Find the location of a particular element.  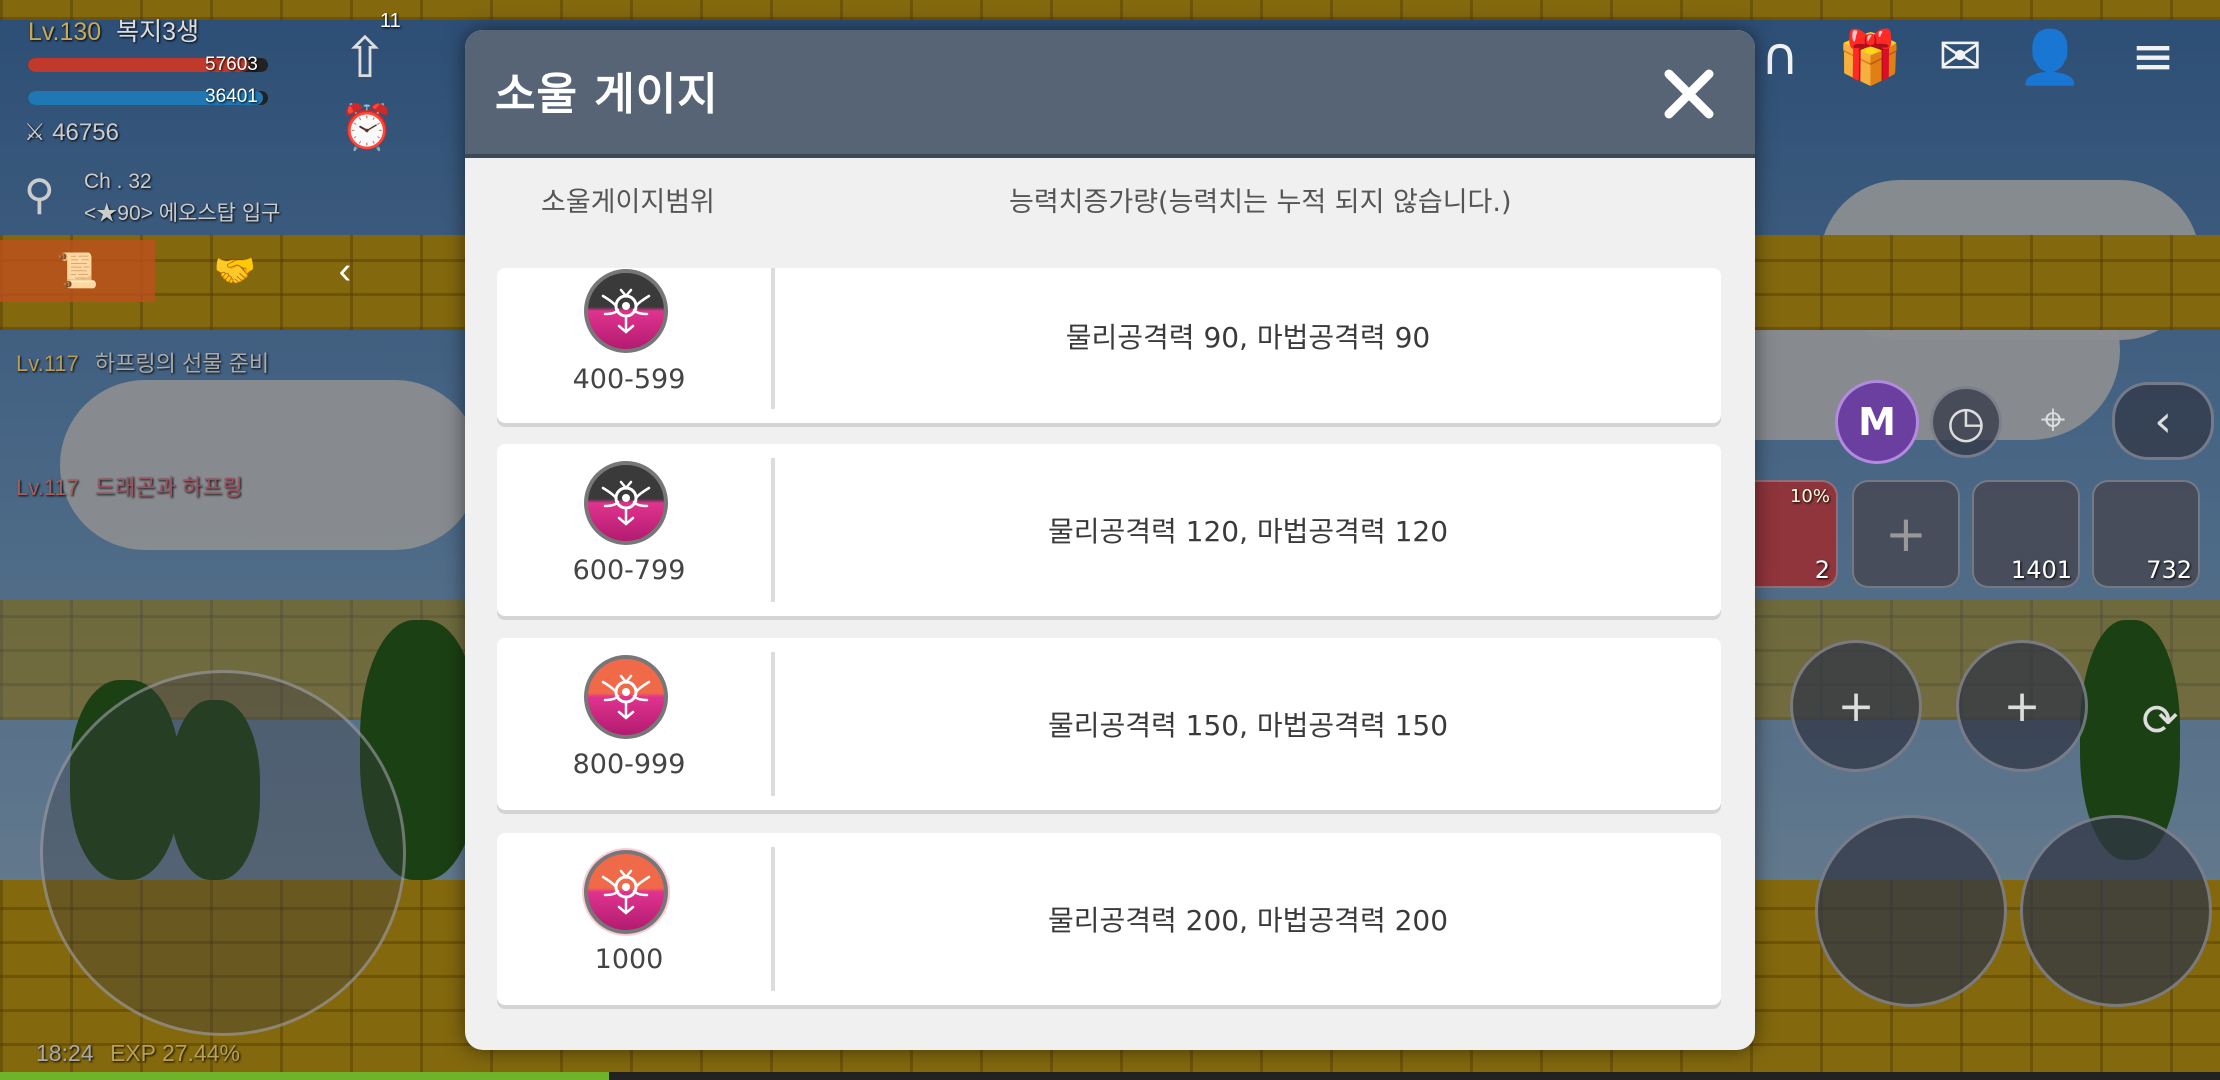

map-pin-button: ⌖ is located at coordinates (2053, 419).